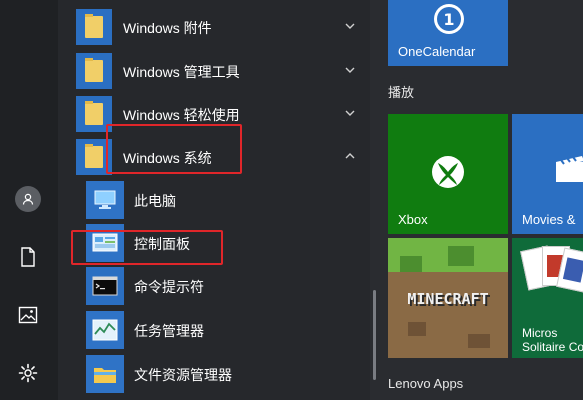  What do you see at coordinates (437, 51) in the screenshot?
I see `tile-label: OneCalendar` at bounding box center [437, 51].